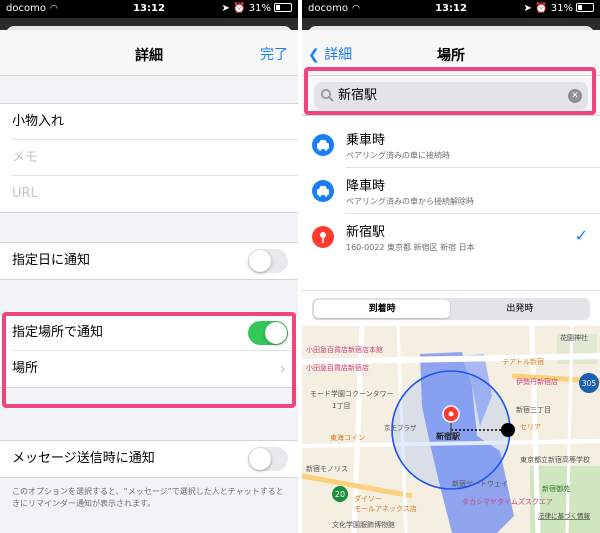 The width and height of the screenshot is (600, 533). Describe the element at coordinates (155, 333) in the screenshot. I see `notify-at-location-row: 指定場所で通知` at that location.